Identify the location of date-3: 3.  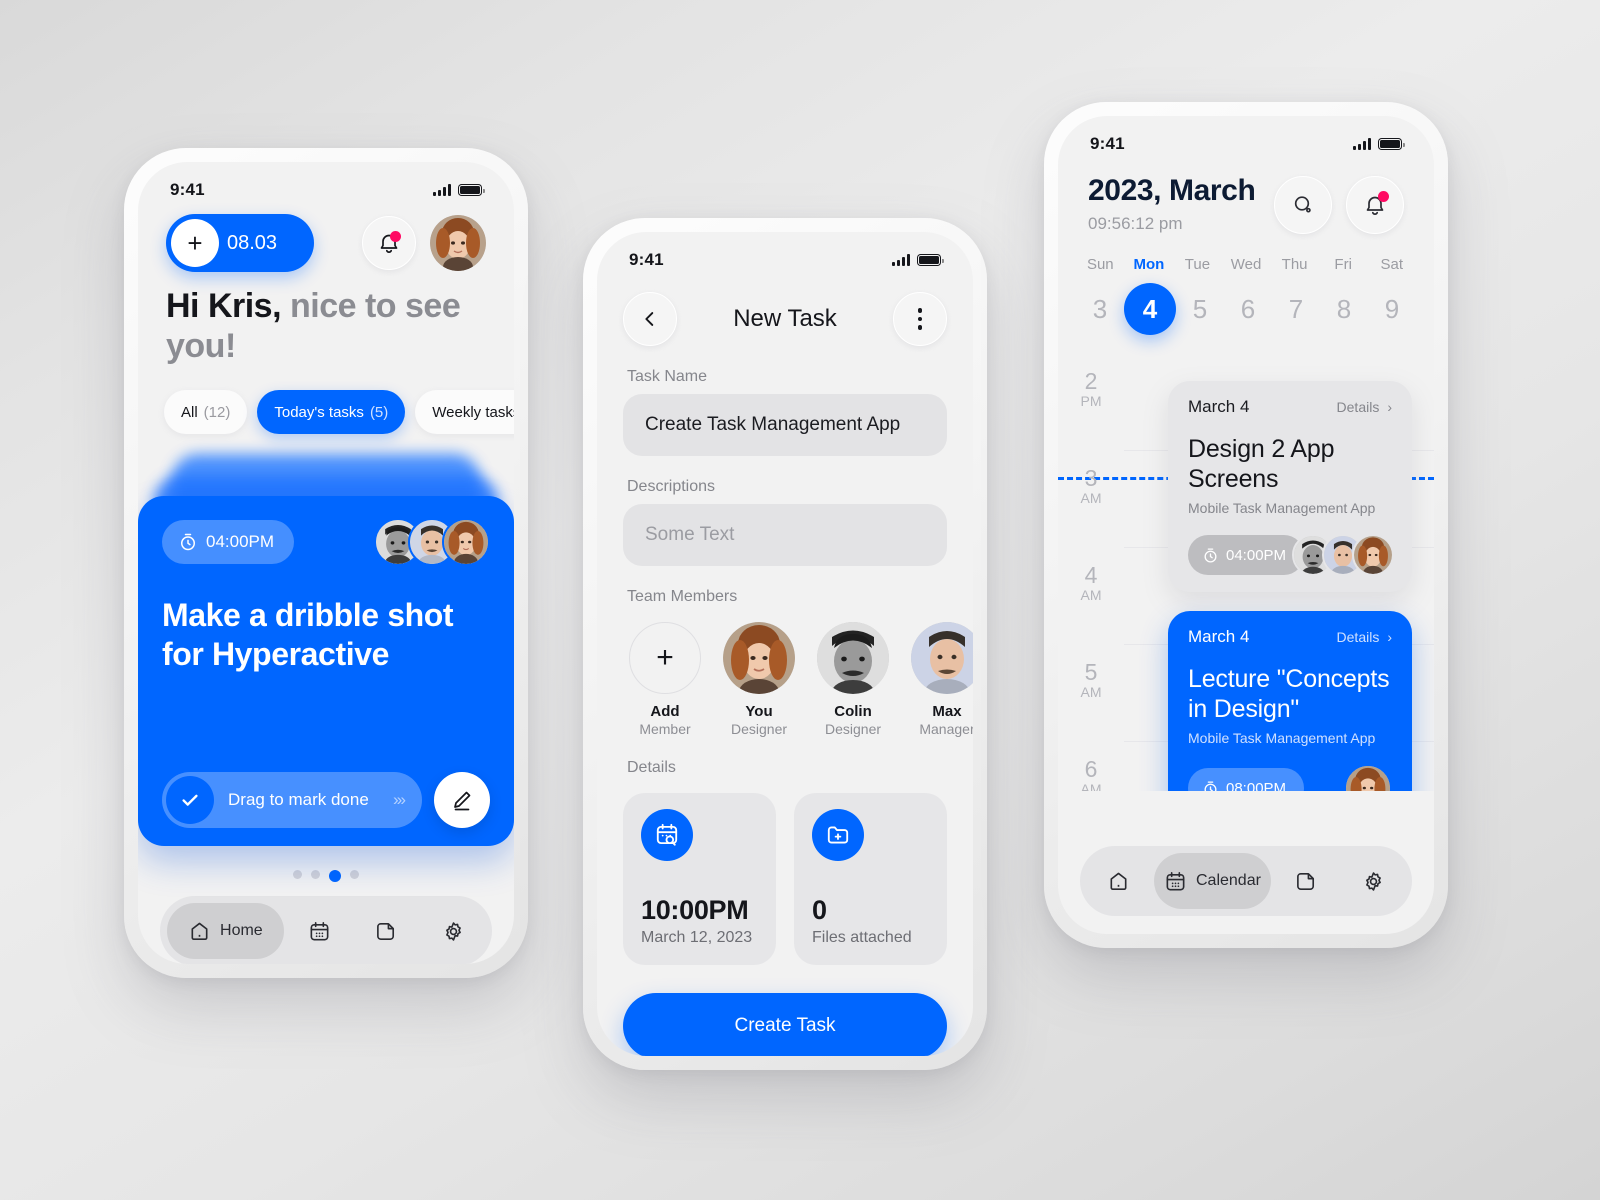
(1100, 309).